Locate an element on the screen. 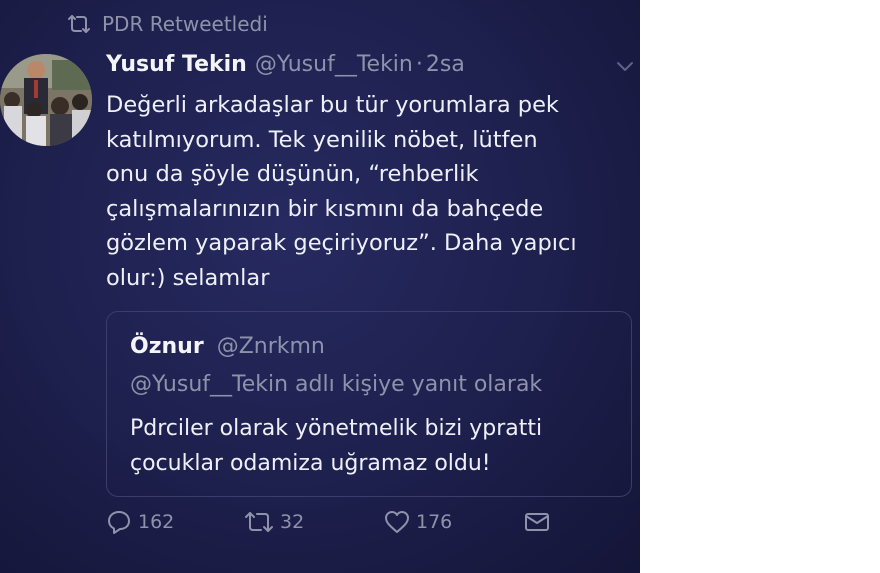  envelope-icon is located at coordinates (537, 522).